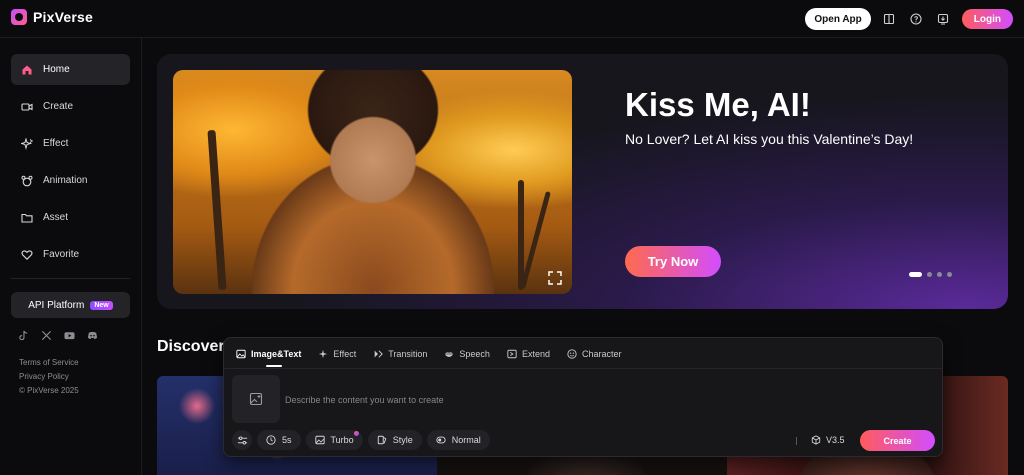 This screenshot has height=475, width=1024. I want to click on sliders-icon, so click(242, 440).